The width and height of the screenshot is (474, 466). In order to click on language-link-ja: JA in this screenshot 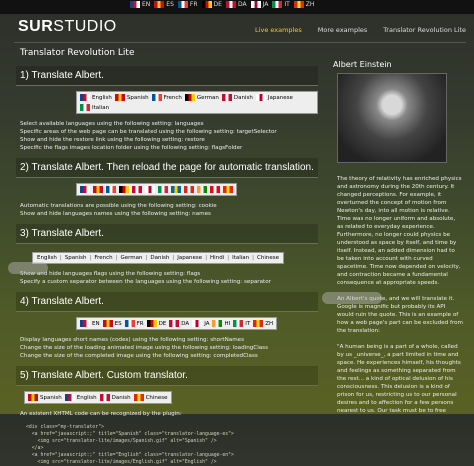, I will do `click(259, 4)`.